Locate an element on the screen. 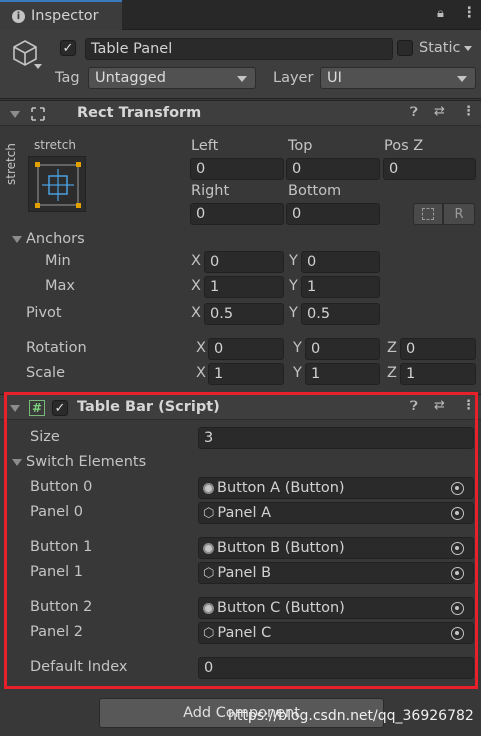 The image size is (481, 736). min-y-field: 0 is located at coordinates (340, 262).